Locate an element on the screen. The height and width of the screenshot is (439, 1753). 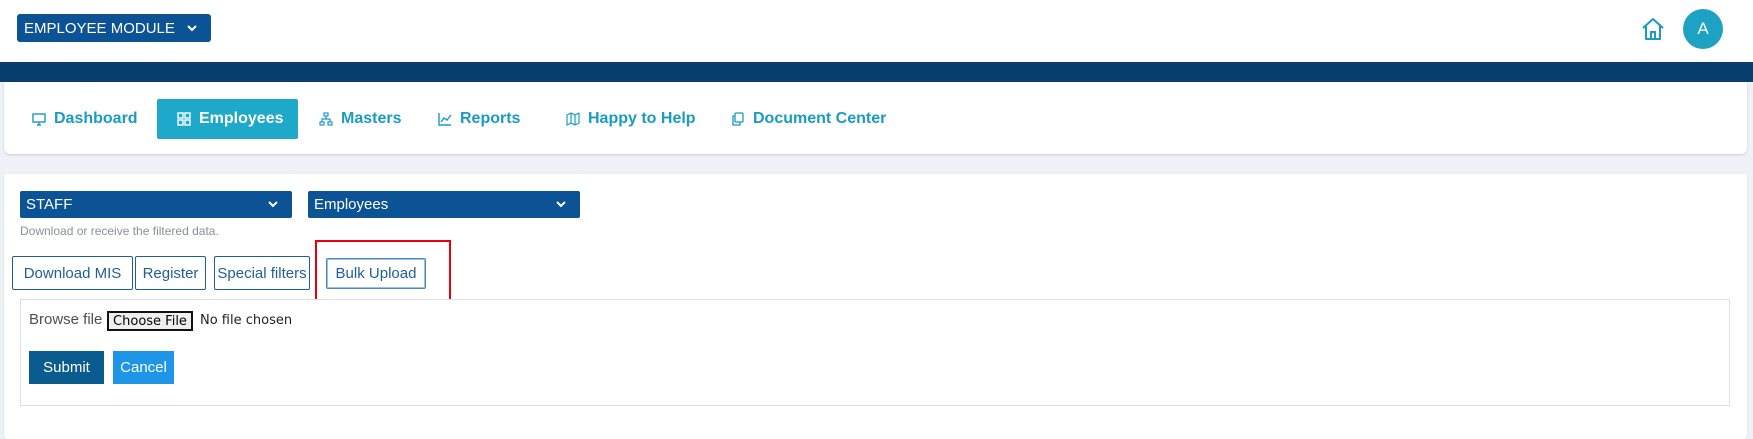
highlight-annotation is located at coordinates (383, 274).